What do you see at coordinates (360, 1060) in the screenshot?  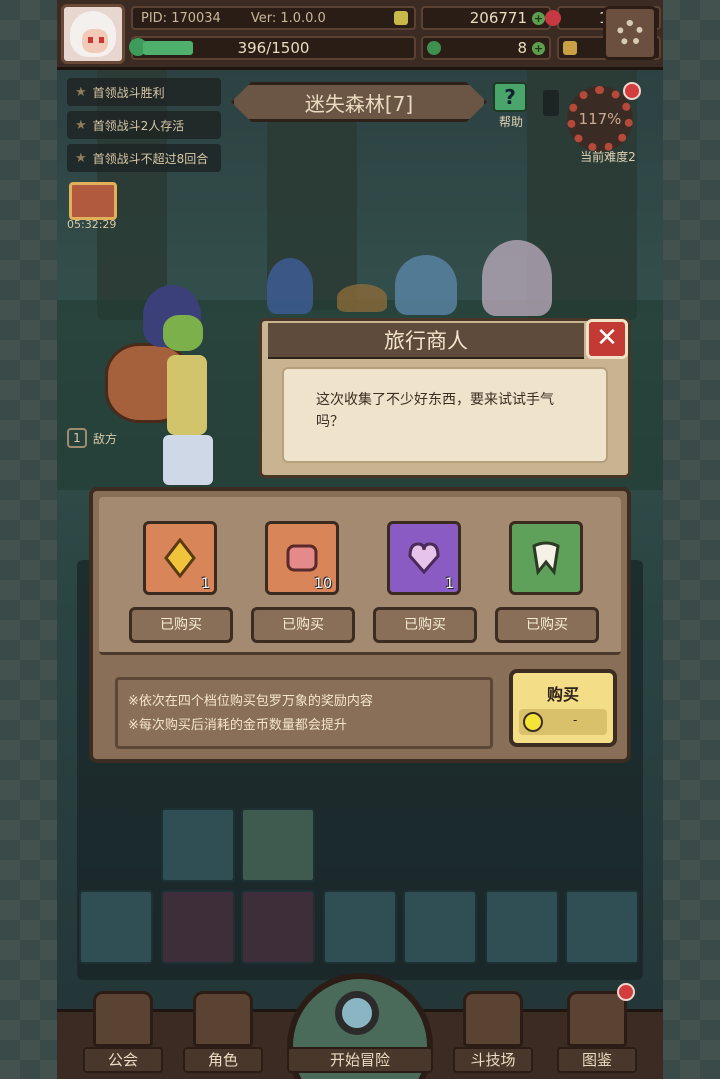 I see `nav-label: 开始冒险` at bounding box center [360, 1060].